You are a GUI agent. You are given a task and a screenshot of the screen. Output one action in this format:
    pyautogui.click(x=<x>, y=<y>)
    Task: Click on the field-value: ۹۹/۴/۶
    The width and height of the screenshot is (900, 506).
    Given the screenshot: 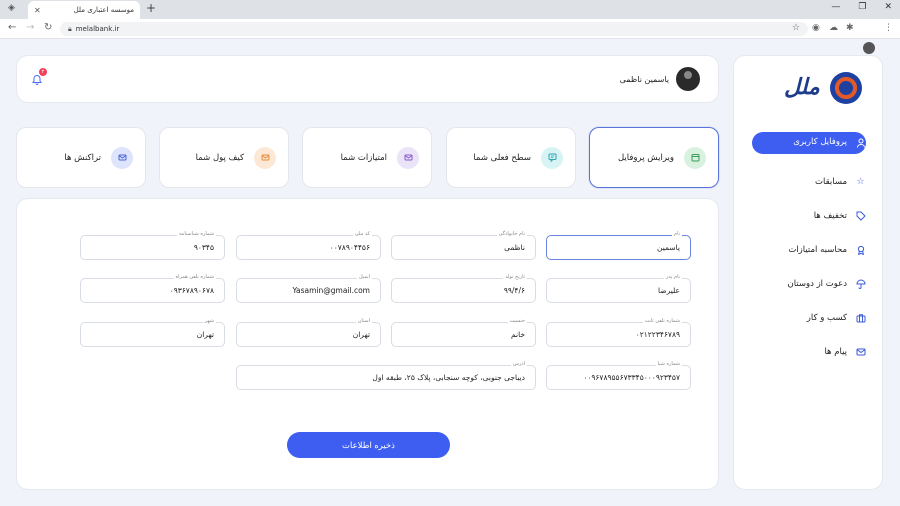 What is the action you would take?
    pyautogui.click(x=514, y=290)
    